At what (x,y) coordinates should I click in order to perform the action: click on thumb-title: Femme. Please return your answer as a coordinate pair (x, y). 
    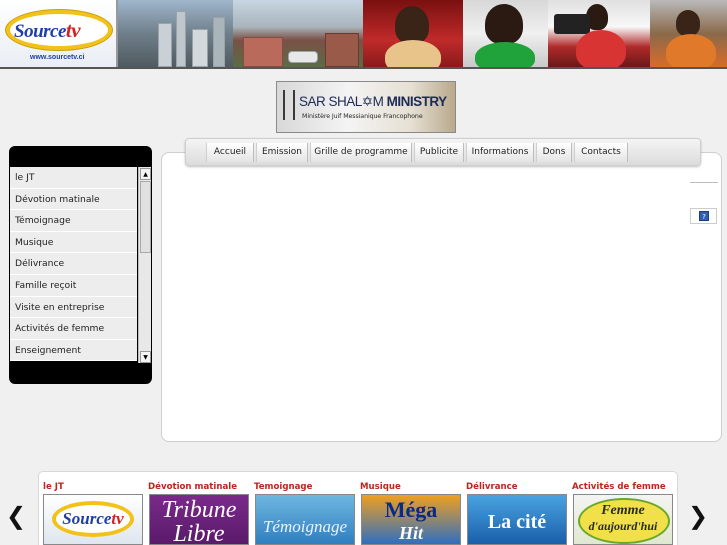
    Looking at the image, I should click on (623, 510).